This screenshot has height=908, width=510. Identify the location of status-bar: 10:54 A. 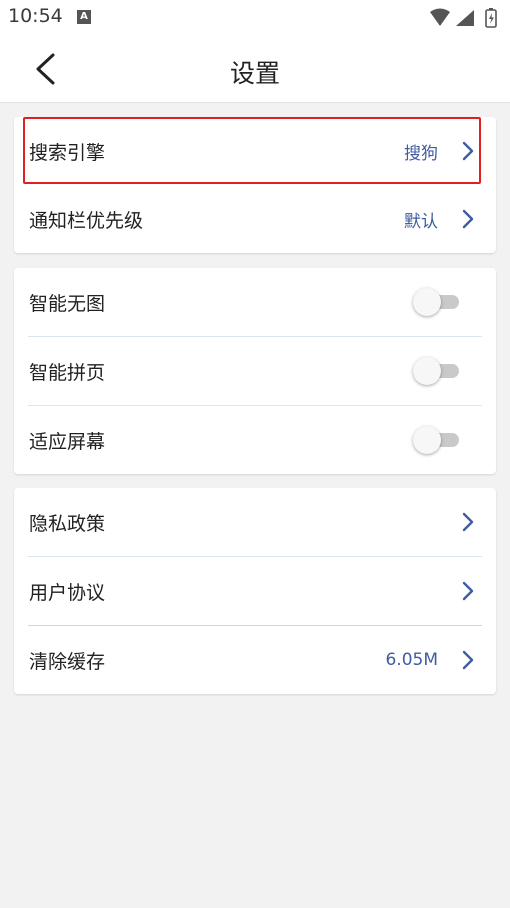
(255, 18).